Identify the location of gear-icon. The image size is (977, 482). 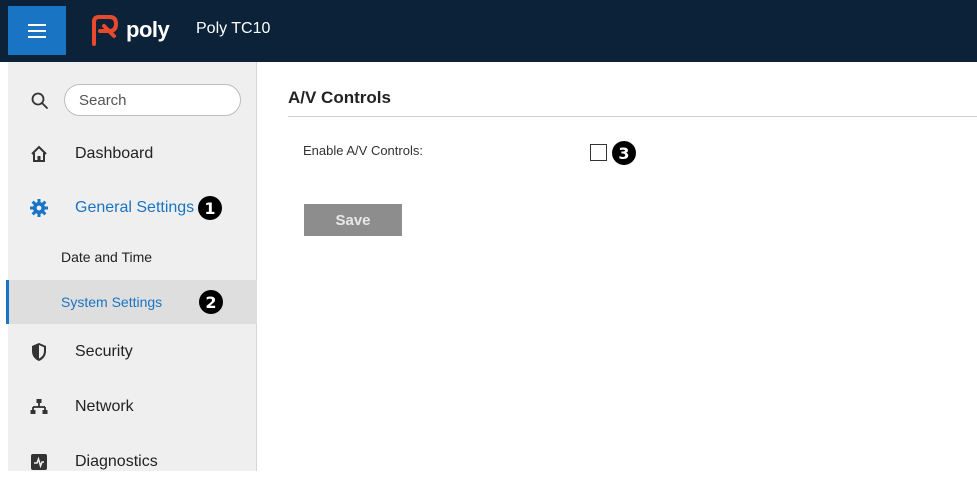
(39, 208).